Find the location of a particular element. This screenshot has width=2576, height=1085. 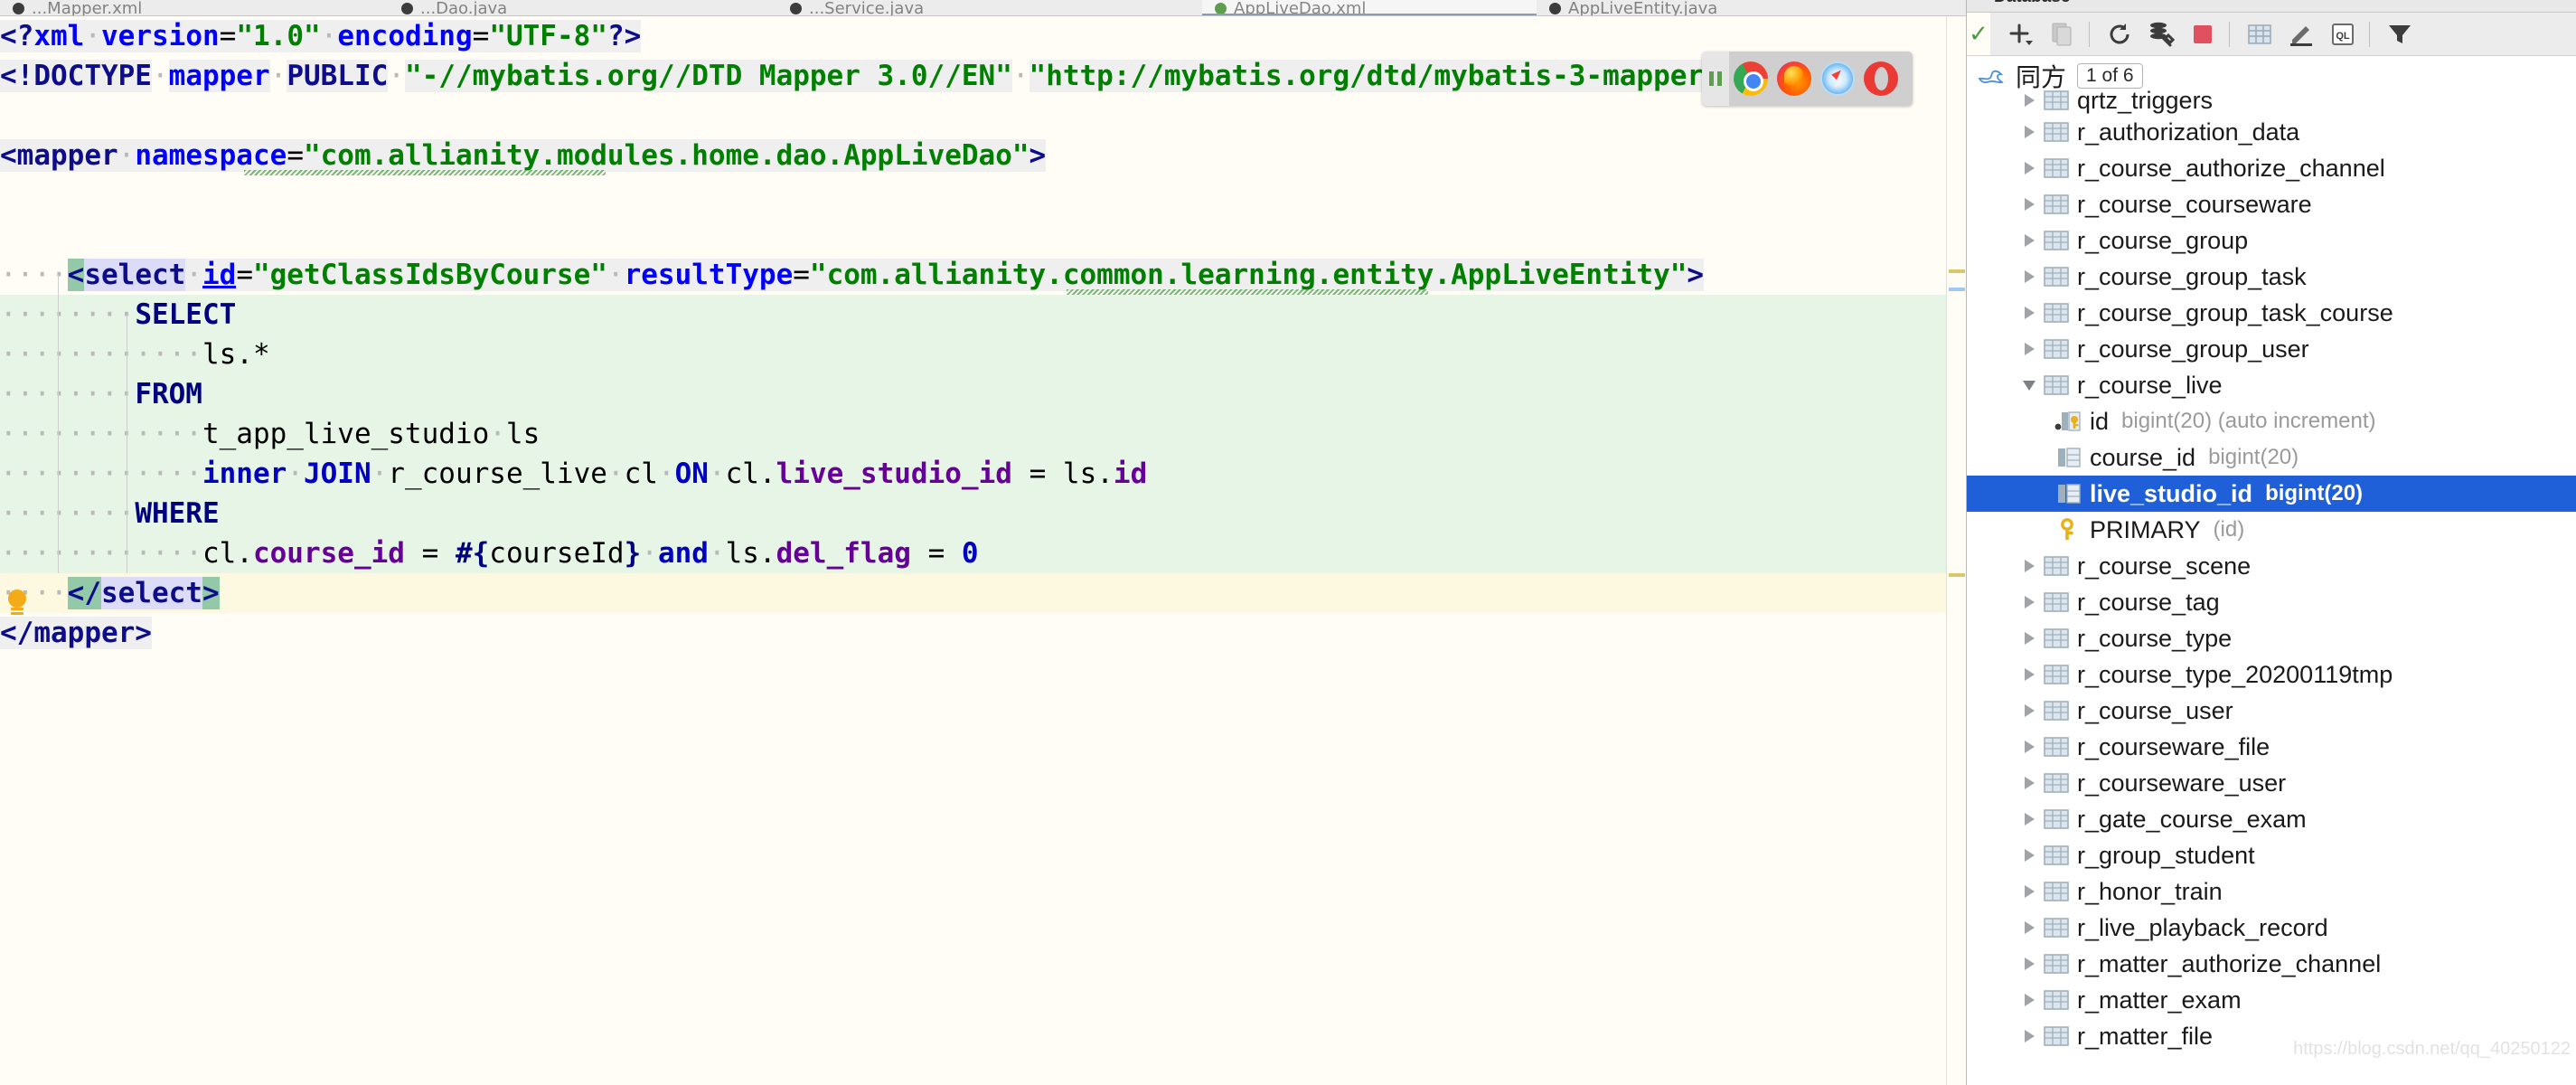

line-sql-where: ········WHERE is located at coordinates (983, 513).